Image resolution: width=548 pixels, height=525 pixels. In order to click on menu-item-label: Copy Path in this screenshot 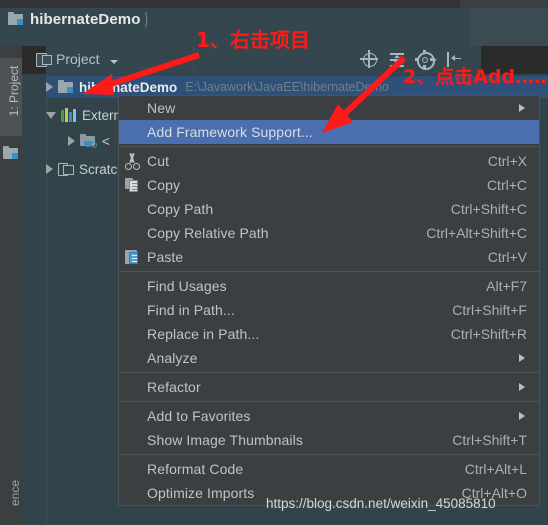, I will do `click(180, 209)`.